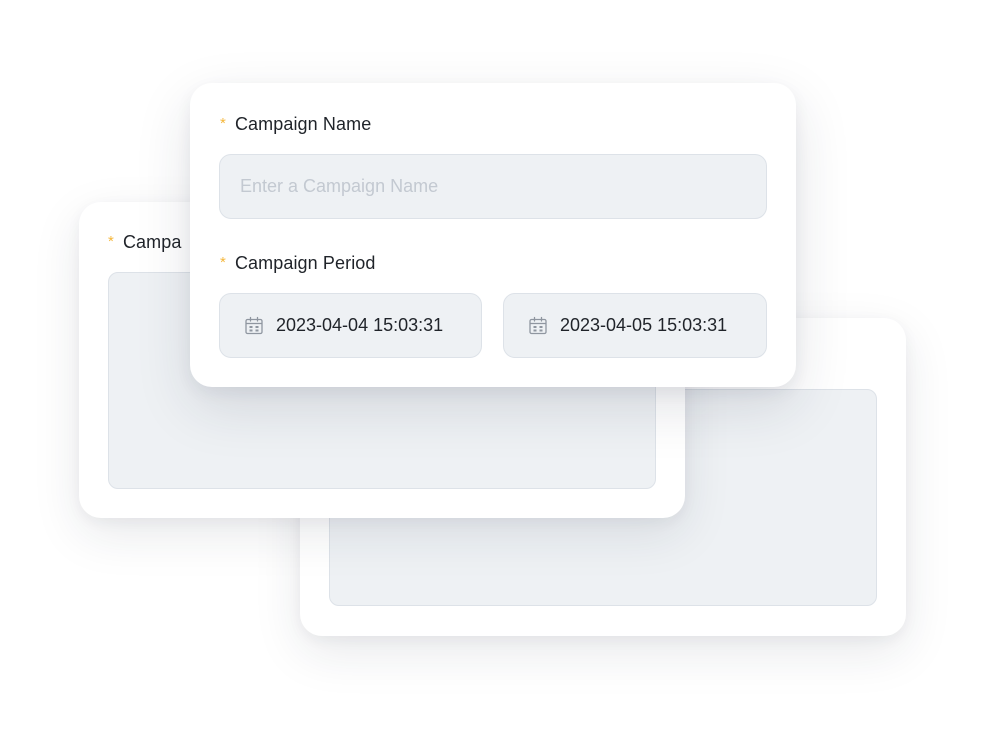 The height and width of the screenshot is (734, 986). What do you see at coordinates (305, 263) in the screenshot?
I see `campaign-period-label-text: Campaign Period` at bounding box center [305, 263].